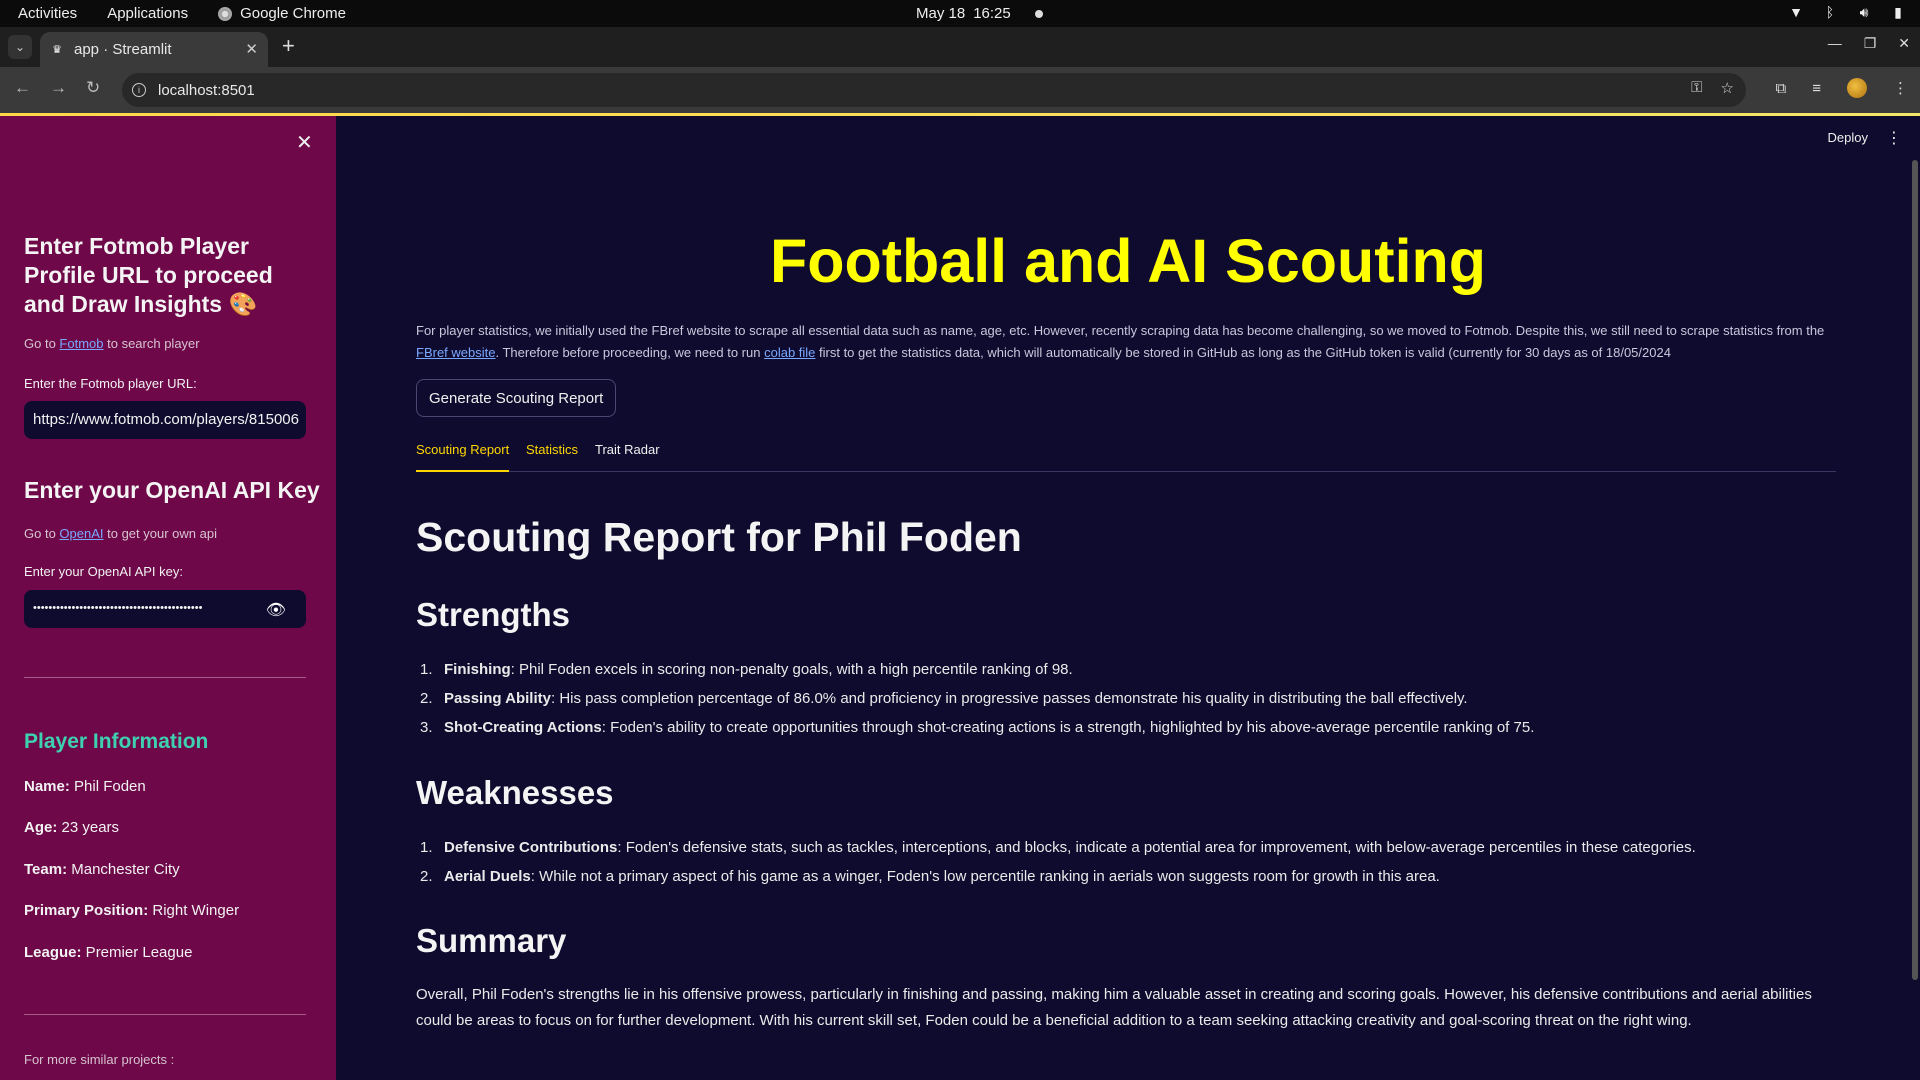 The width and height of the screenshot is (1920, 1080). Describe the element at coordinates (1796, 12) in the screenshot. I see `wifi-icon: ▼` at that location.